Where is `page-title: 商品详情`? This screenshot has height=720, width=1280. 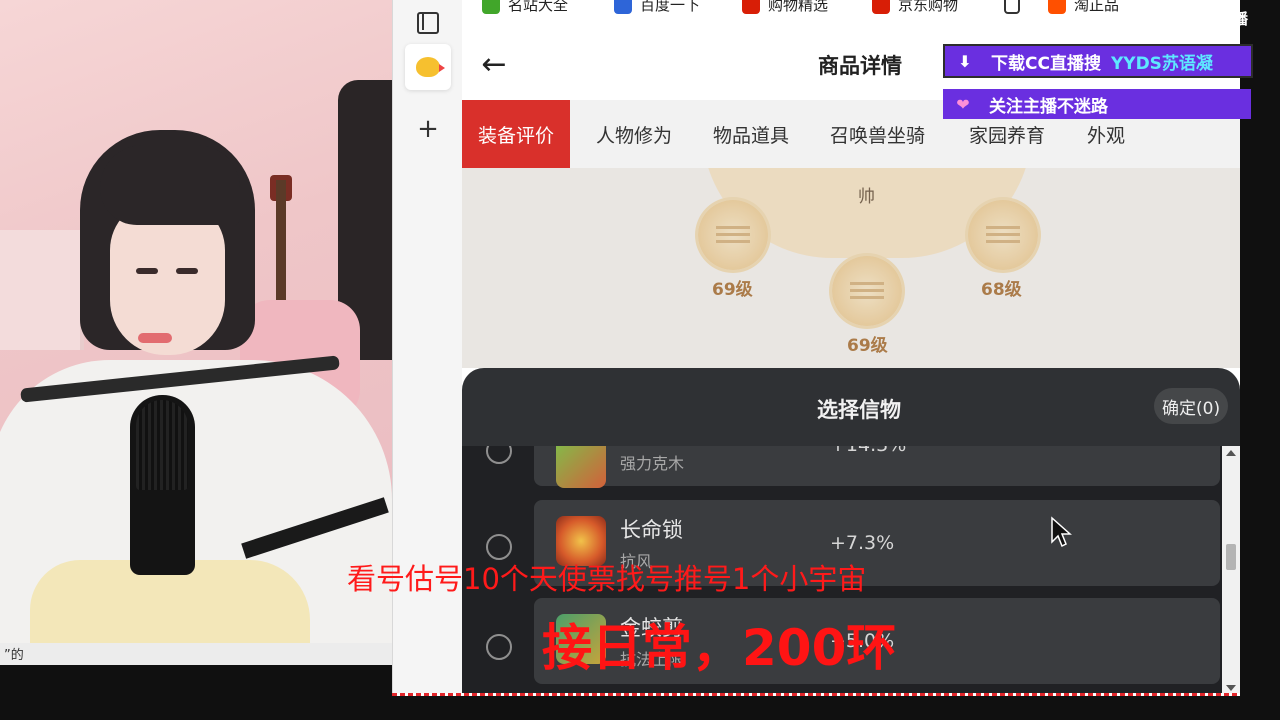 page-title: 商品详情 is located at coordinates (860, 66).